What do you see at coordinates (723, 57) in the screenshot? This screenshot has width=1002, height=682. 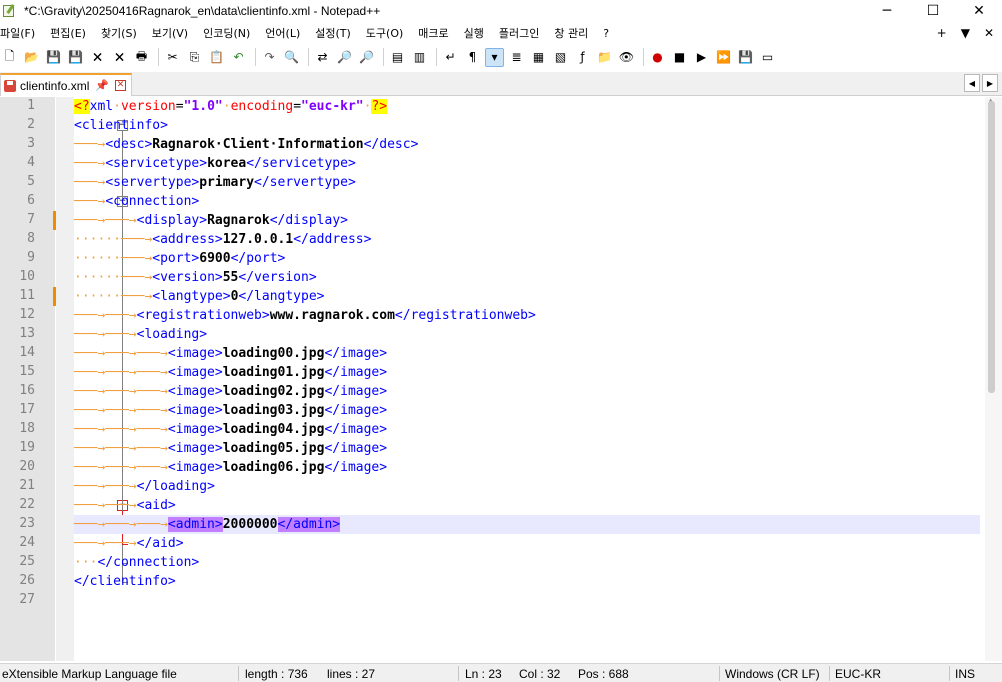 I see `run-macro-multiple-icon: ⏩` at bounding box center [723, 57].